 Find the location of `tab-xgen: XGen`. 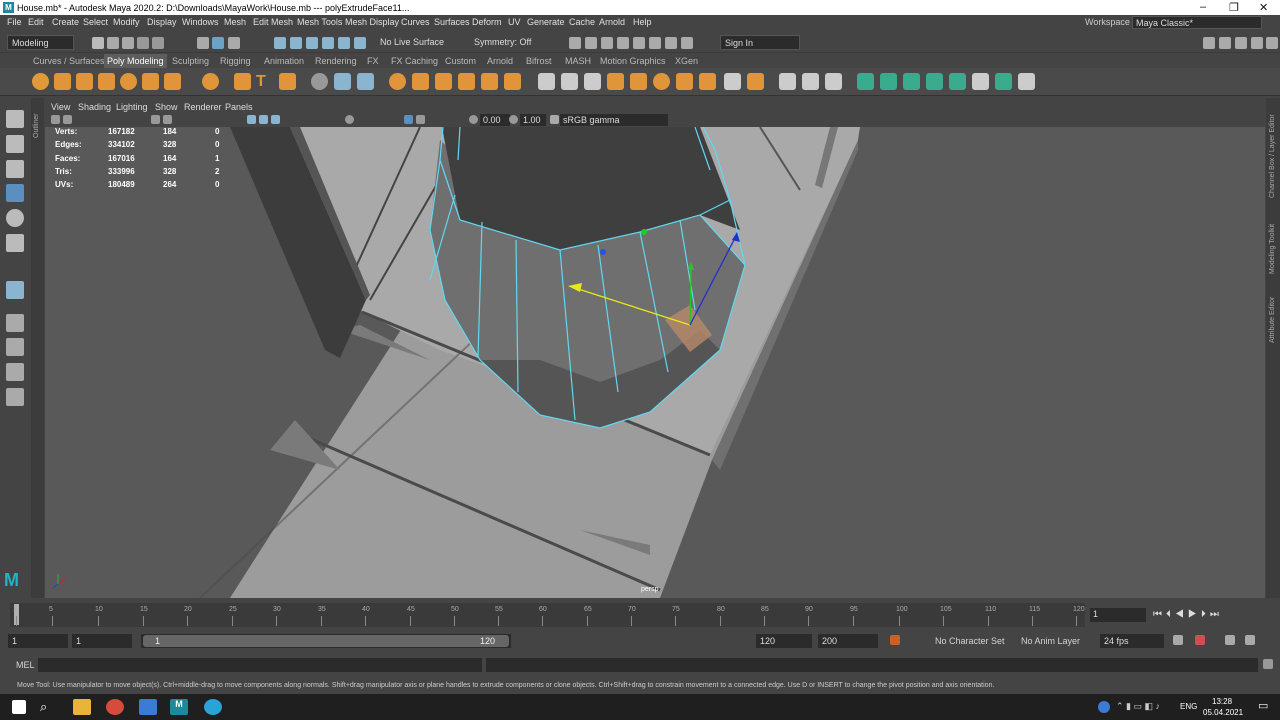

tab-xgen: XGen is located at coordinates (686, 61).